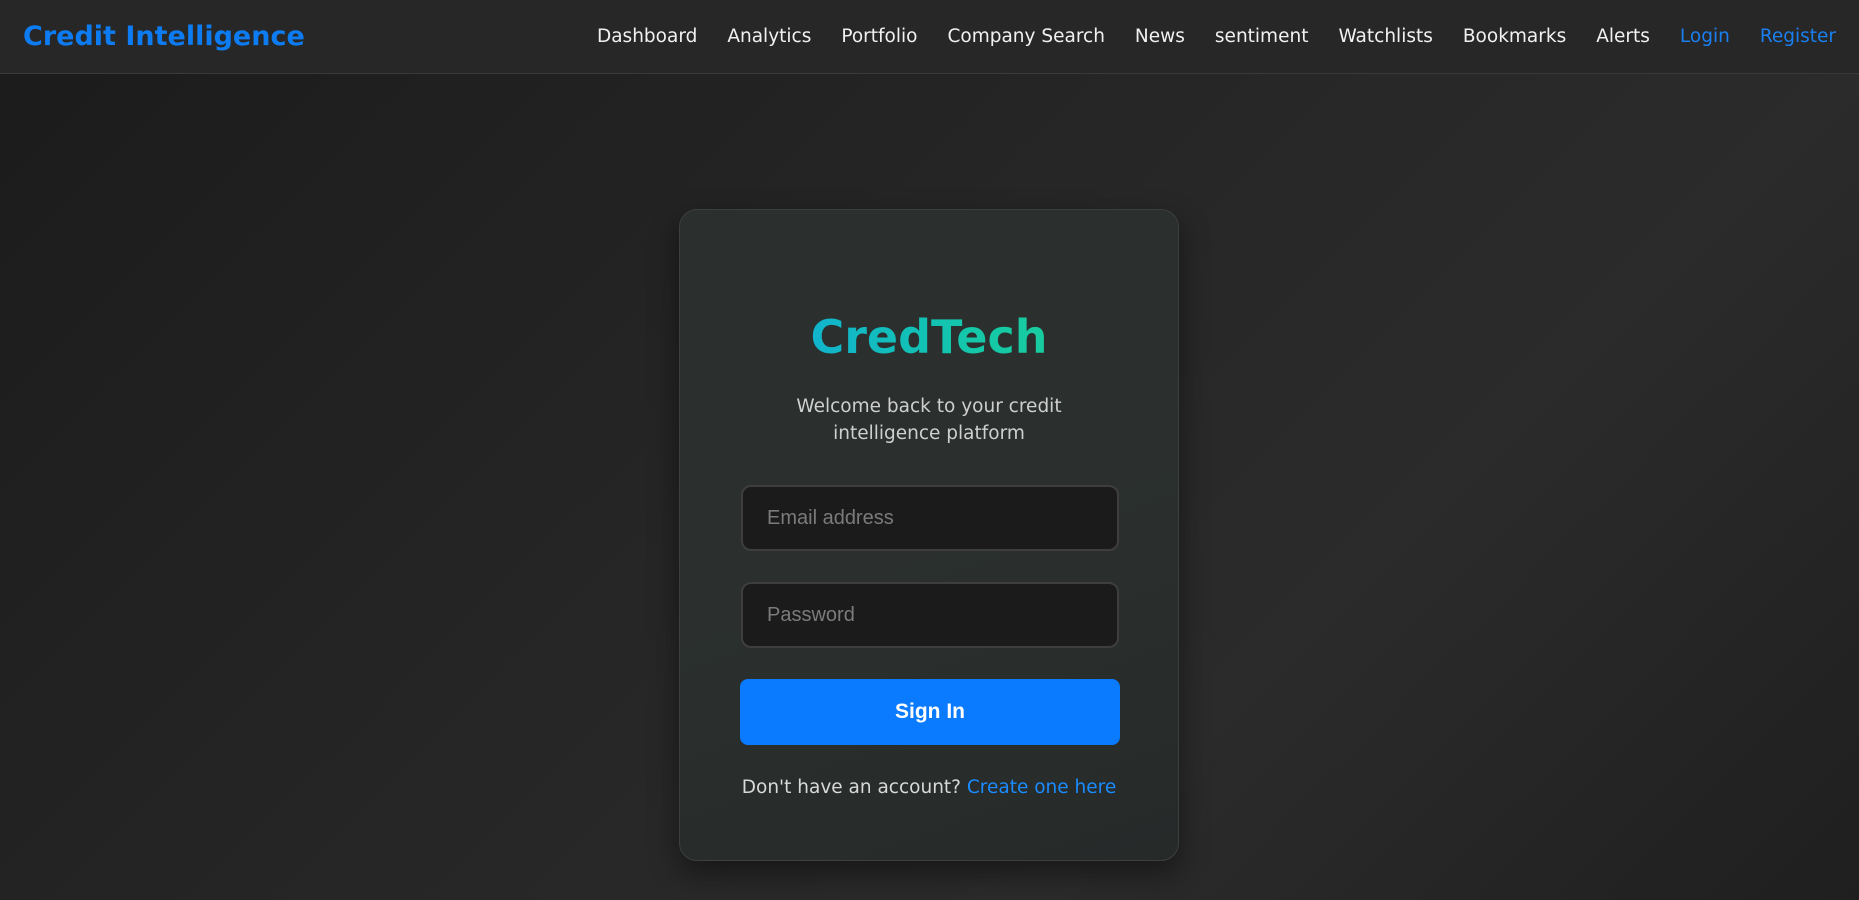 The height and width of the screenshot is (900, 1859). What do you see at coordinates (1623, 36) in the screenshot?
I see `nav-link-alerts: Alerts` at bounding box center [1623, 36].